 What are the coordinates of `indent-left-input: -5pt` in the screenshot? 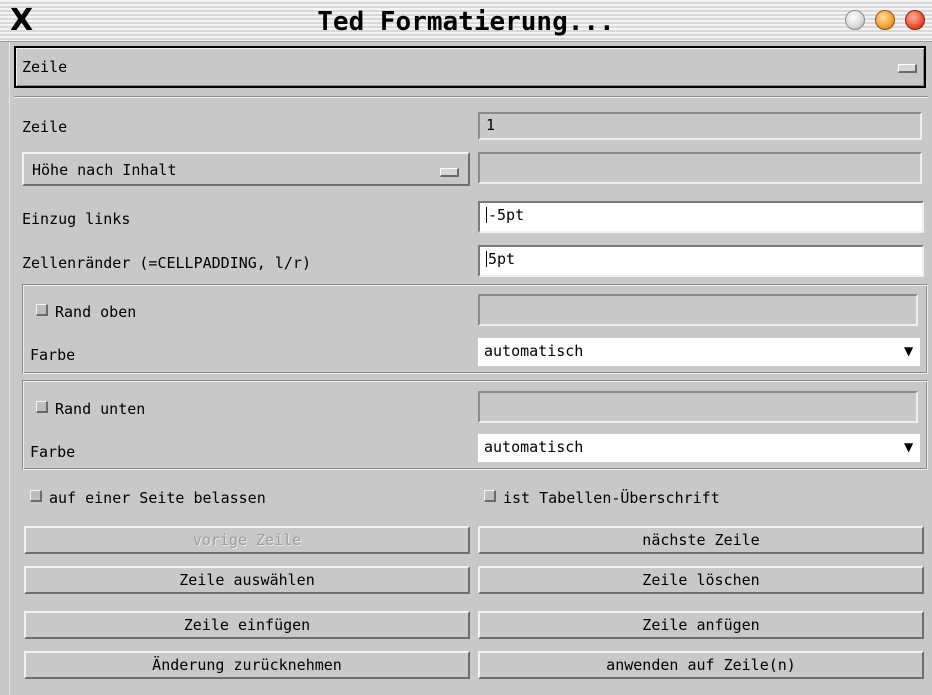 It's located at (701, 217).